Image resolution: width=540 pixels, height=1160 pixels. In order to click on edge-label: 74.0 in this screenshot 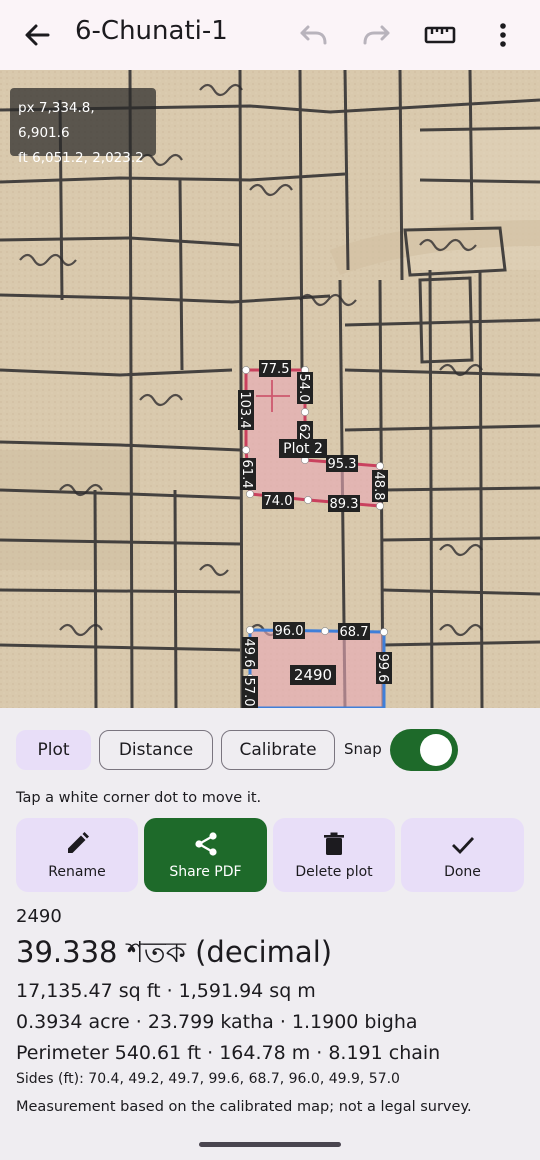, I will do `click(278, 500)`.